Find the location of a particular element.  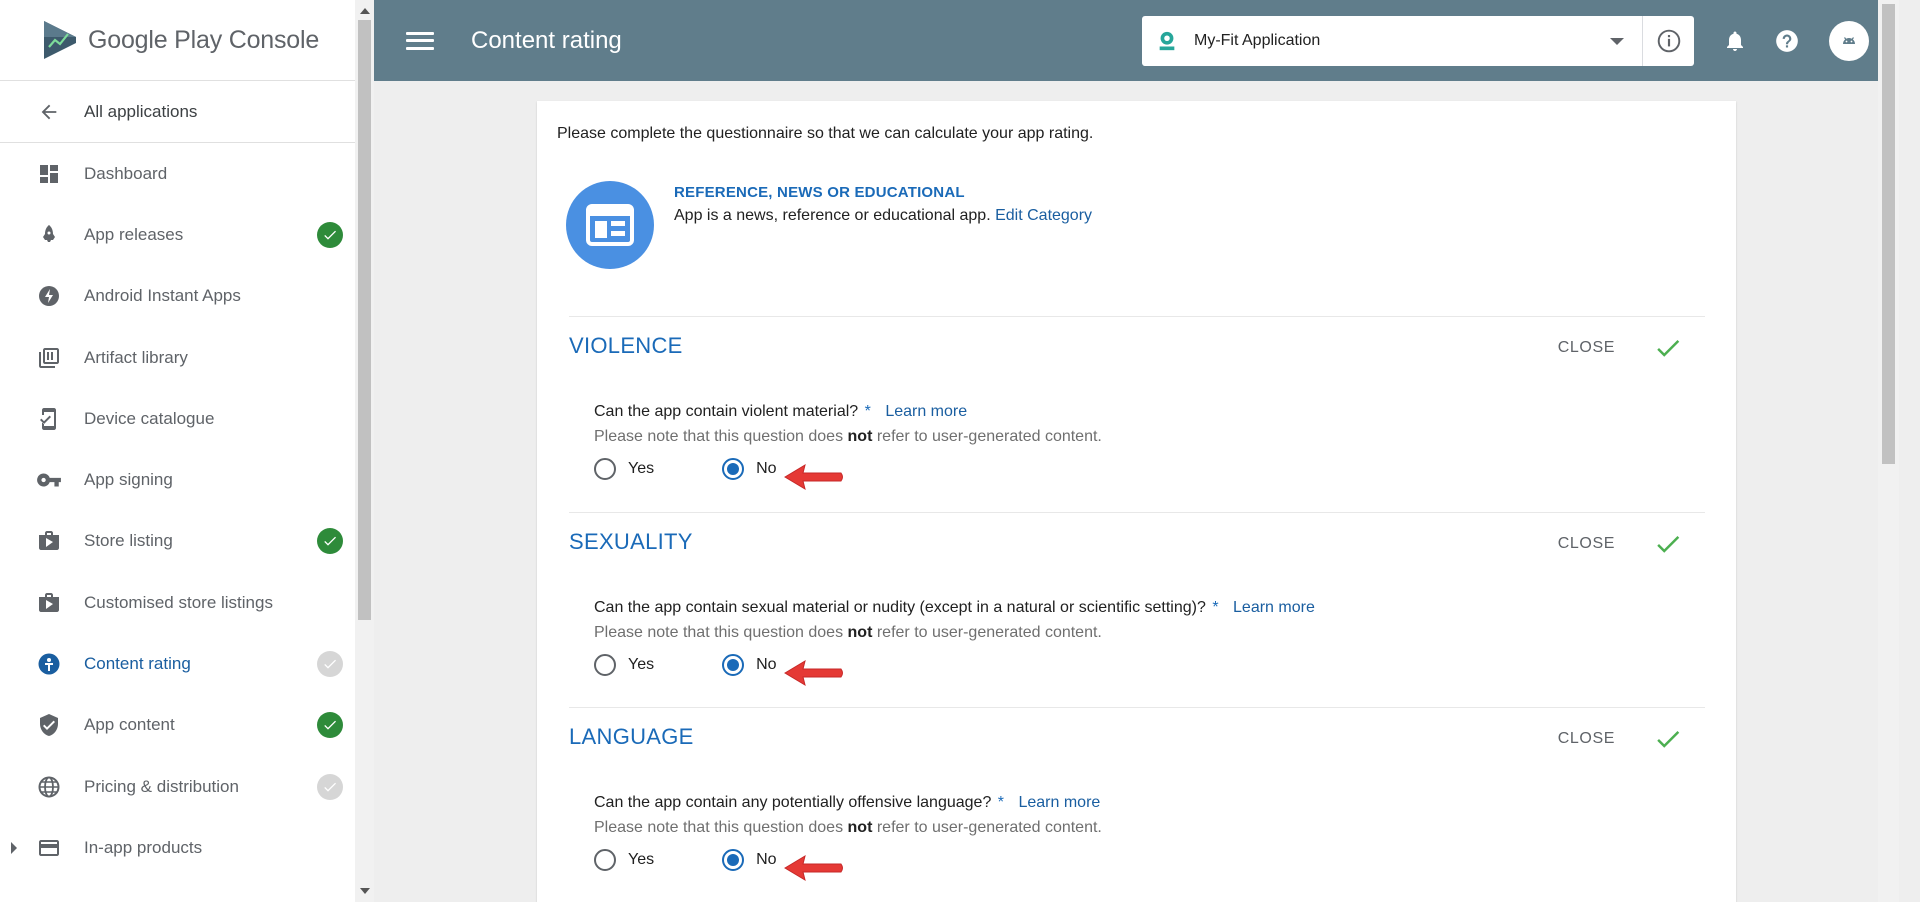

scroll-up-icon is located at coordinates (365, 11).